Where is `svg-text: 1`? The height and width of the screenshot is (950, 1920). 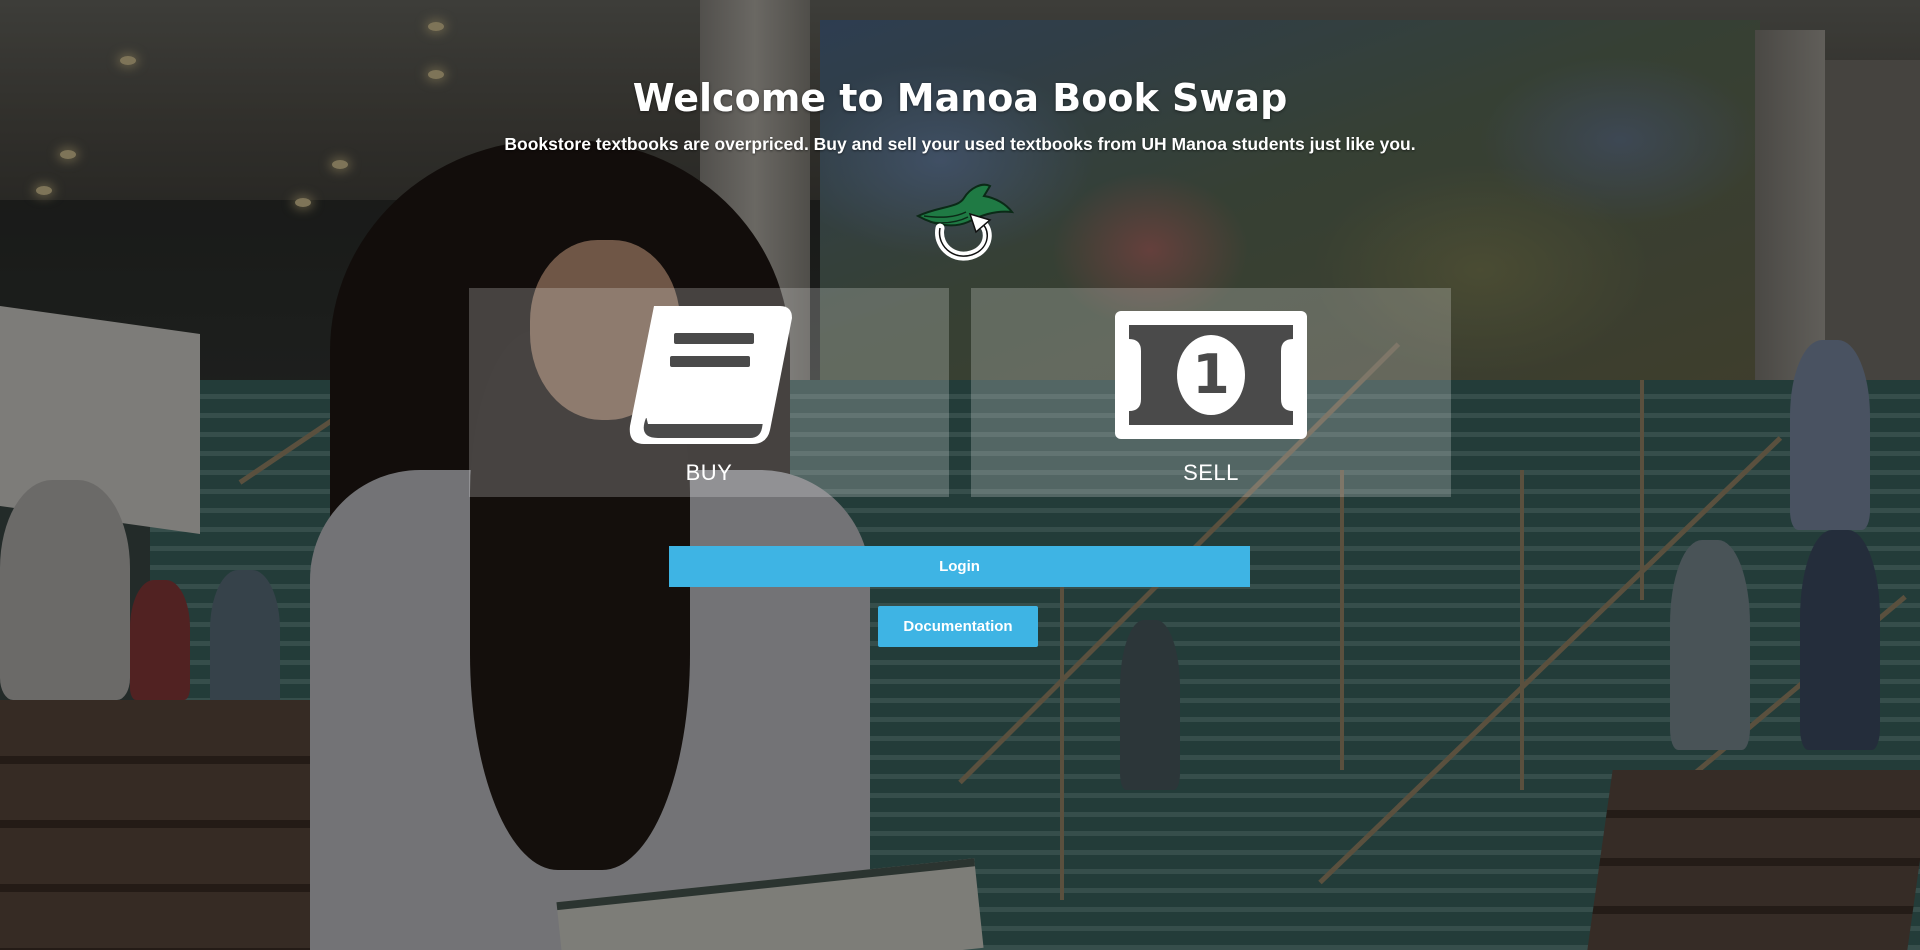
svg-text: 1 is located at coordinates (1211, 374).